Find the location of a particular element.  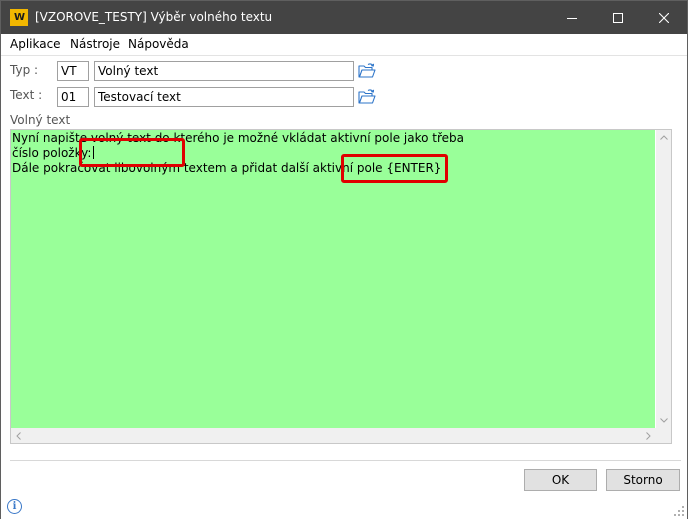

scroll-down-arrow is located at coordinates (663, 420).